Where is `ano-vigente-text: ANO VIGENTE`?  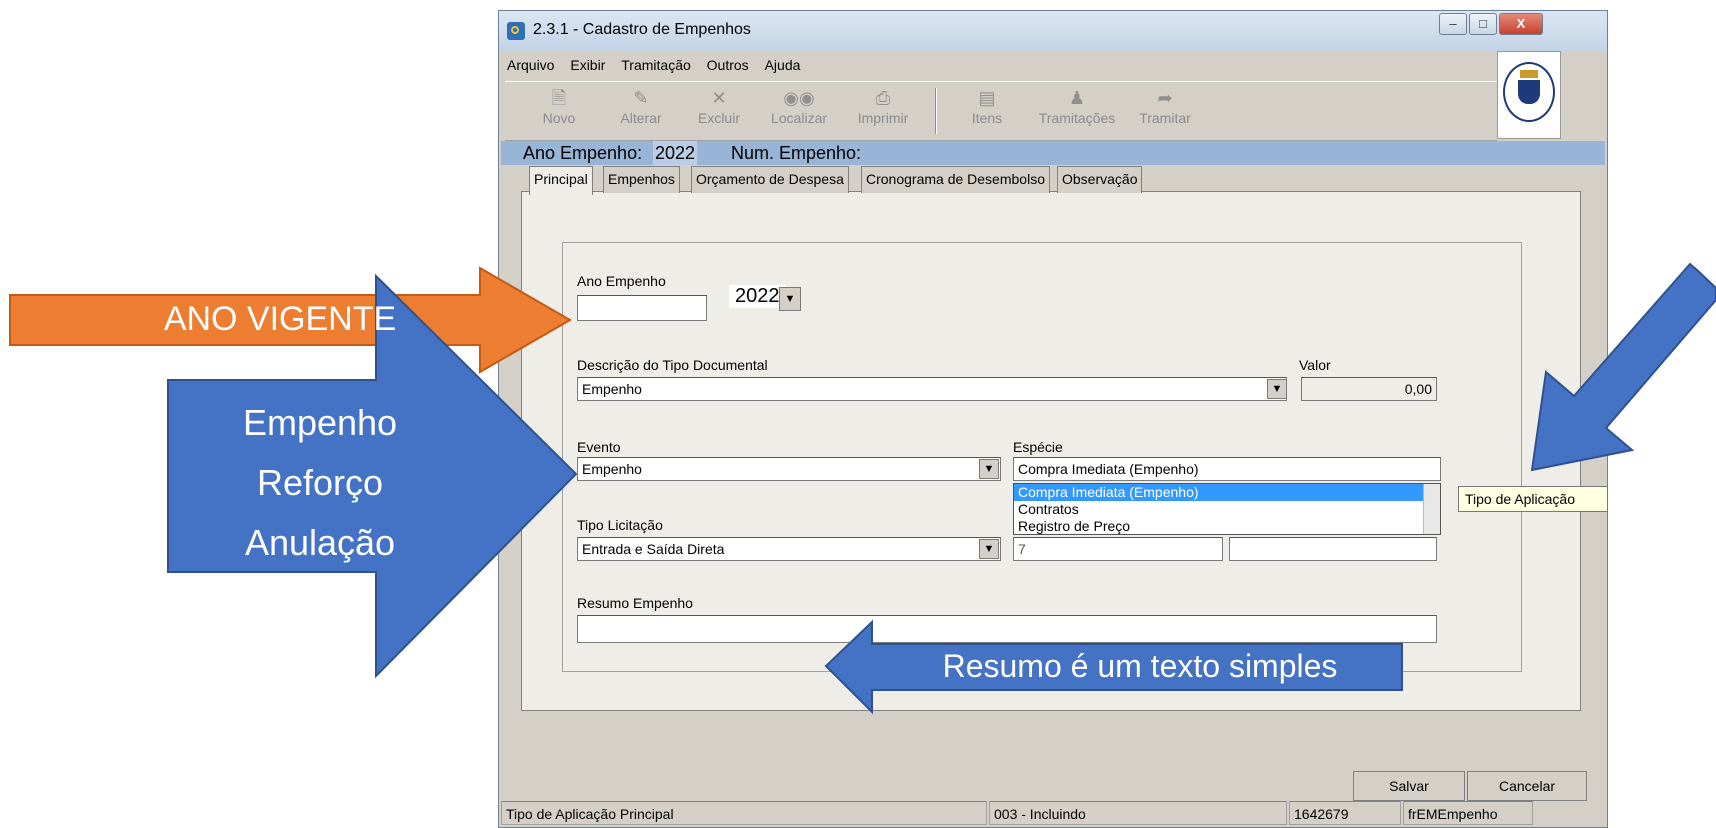
ano-vigente-text: ANO VIGENTE is located at coordinates (280, 319).